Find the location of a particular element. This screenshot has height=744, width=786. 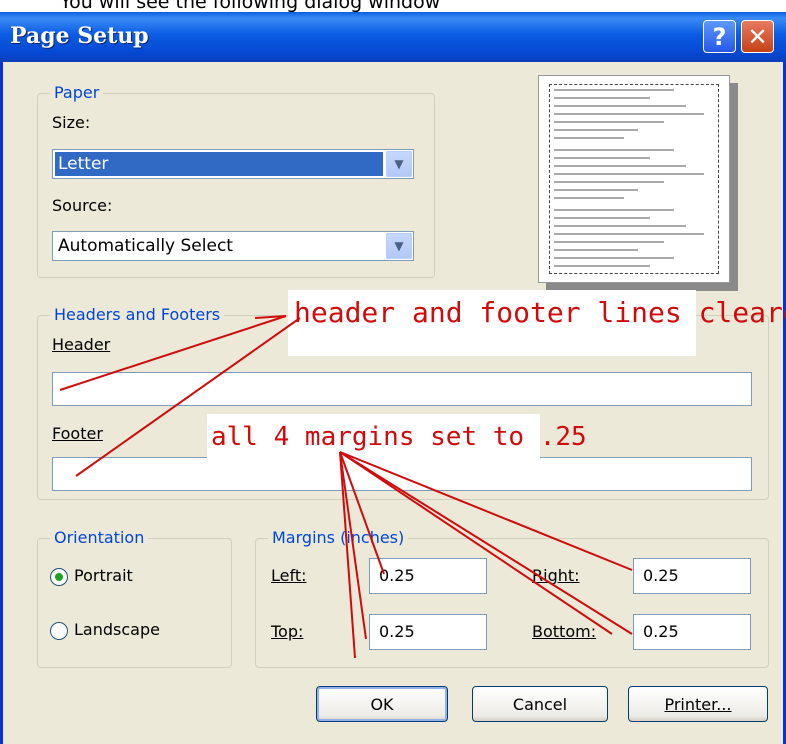

source-label: Source: is located at coordinates (82, 205).